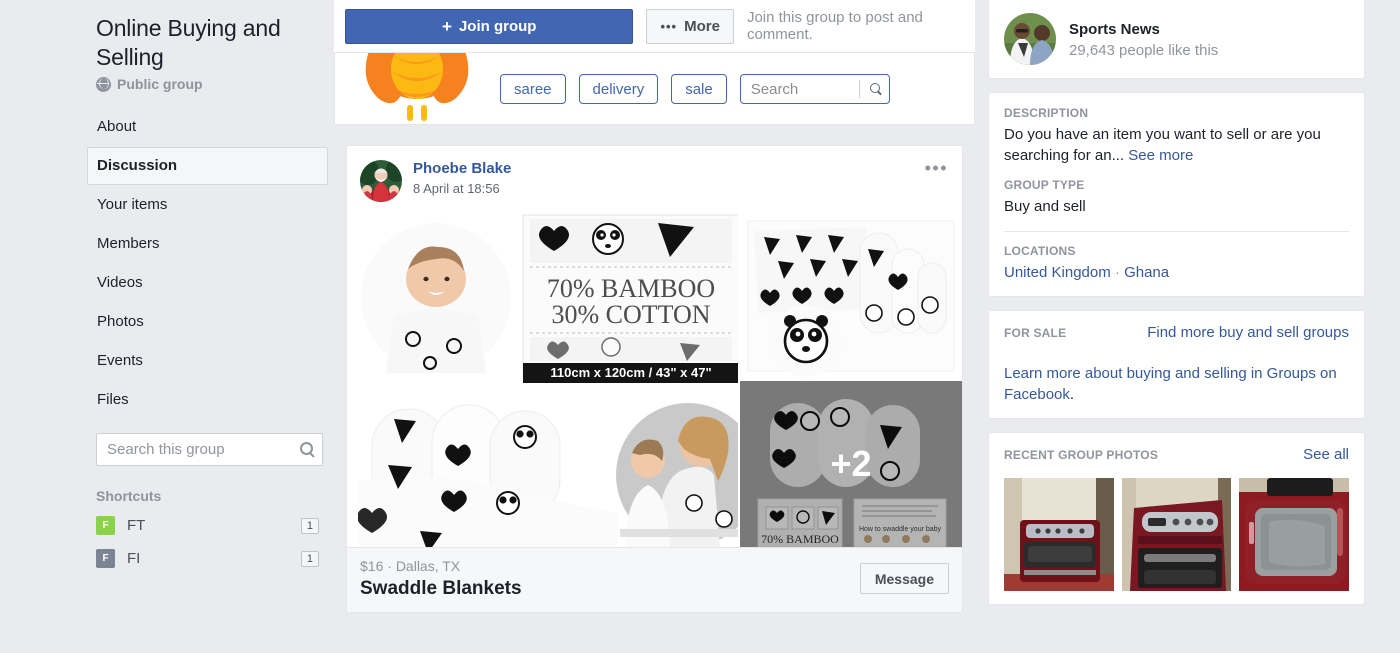 Image resolution: width=1400 pixels, height=653 pixels. Describe the element at coordinates (851, 380) in the screenshot. I see `post-media-side-column: 70% BAMBOO How to swaddle your baby +2` at that location.